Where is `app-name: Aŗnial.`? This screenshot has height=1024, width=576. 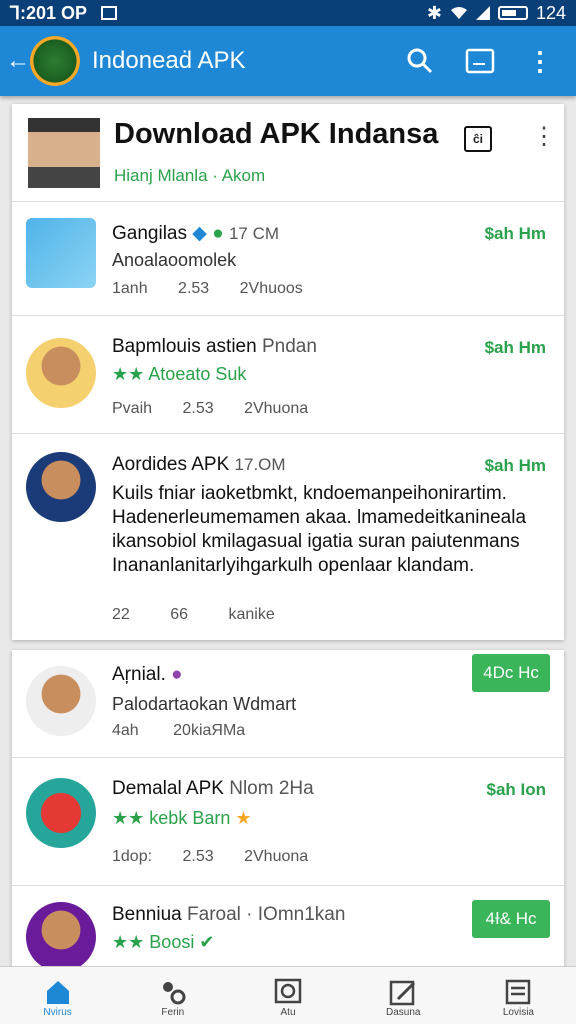 app-name: Aŗnial. is located at coordinates (139, 674).